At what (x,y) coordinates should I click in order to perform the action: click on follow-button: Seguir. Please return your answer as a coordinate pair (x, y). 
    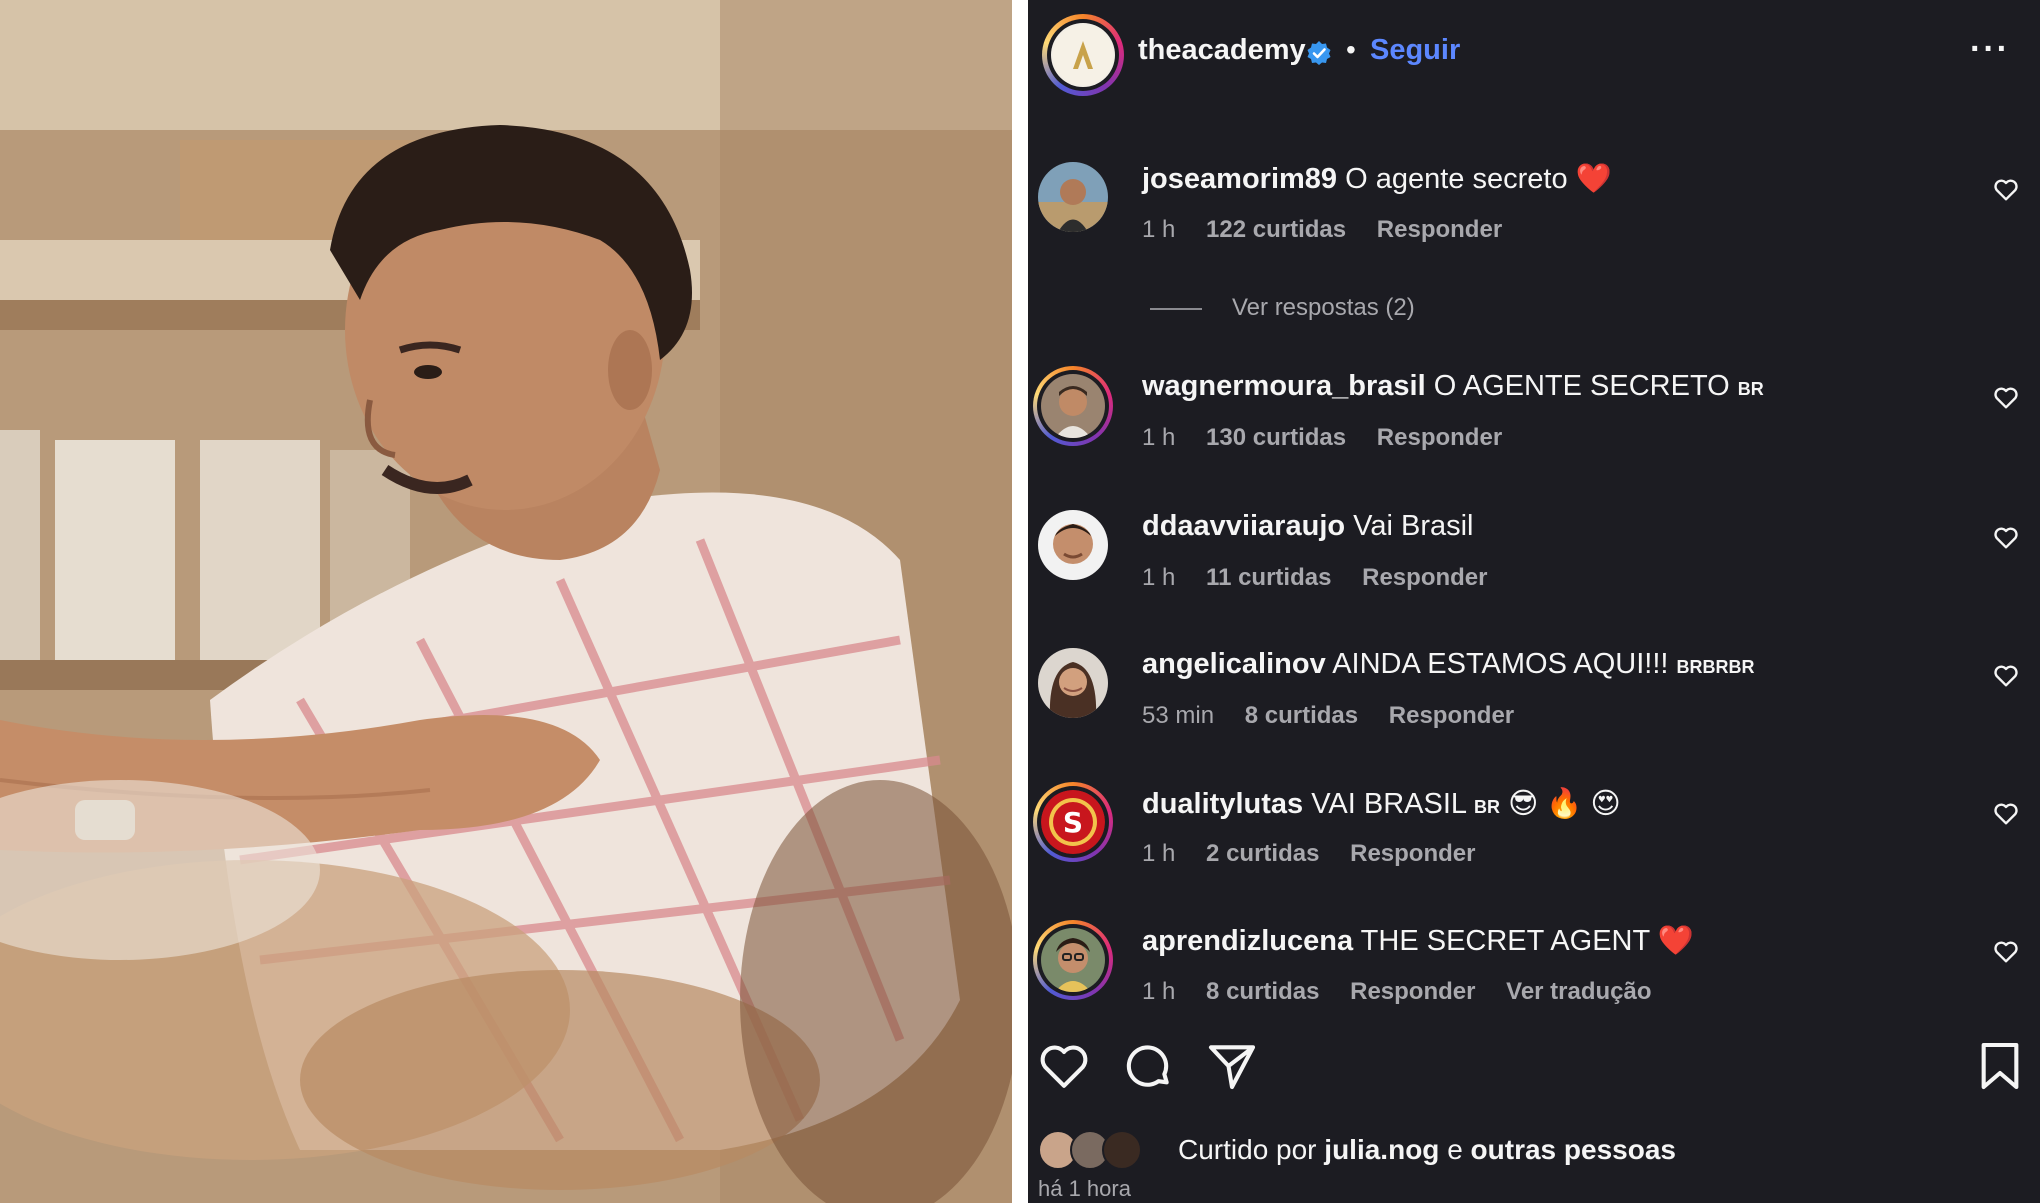
    Looking at the image, I should click on (1415, 50).